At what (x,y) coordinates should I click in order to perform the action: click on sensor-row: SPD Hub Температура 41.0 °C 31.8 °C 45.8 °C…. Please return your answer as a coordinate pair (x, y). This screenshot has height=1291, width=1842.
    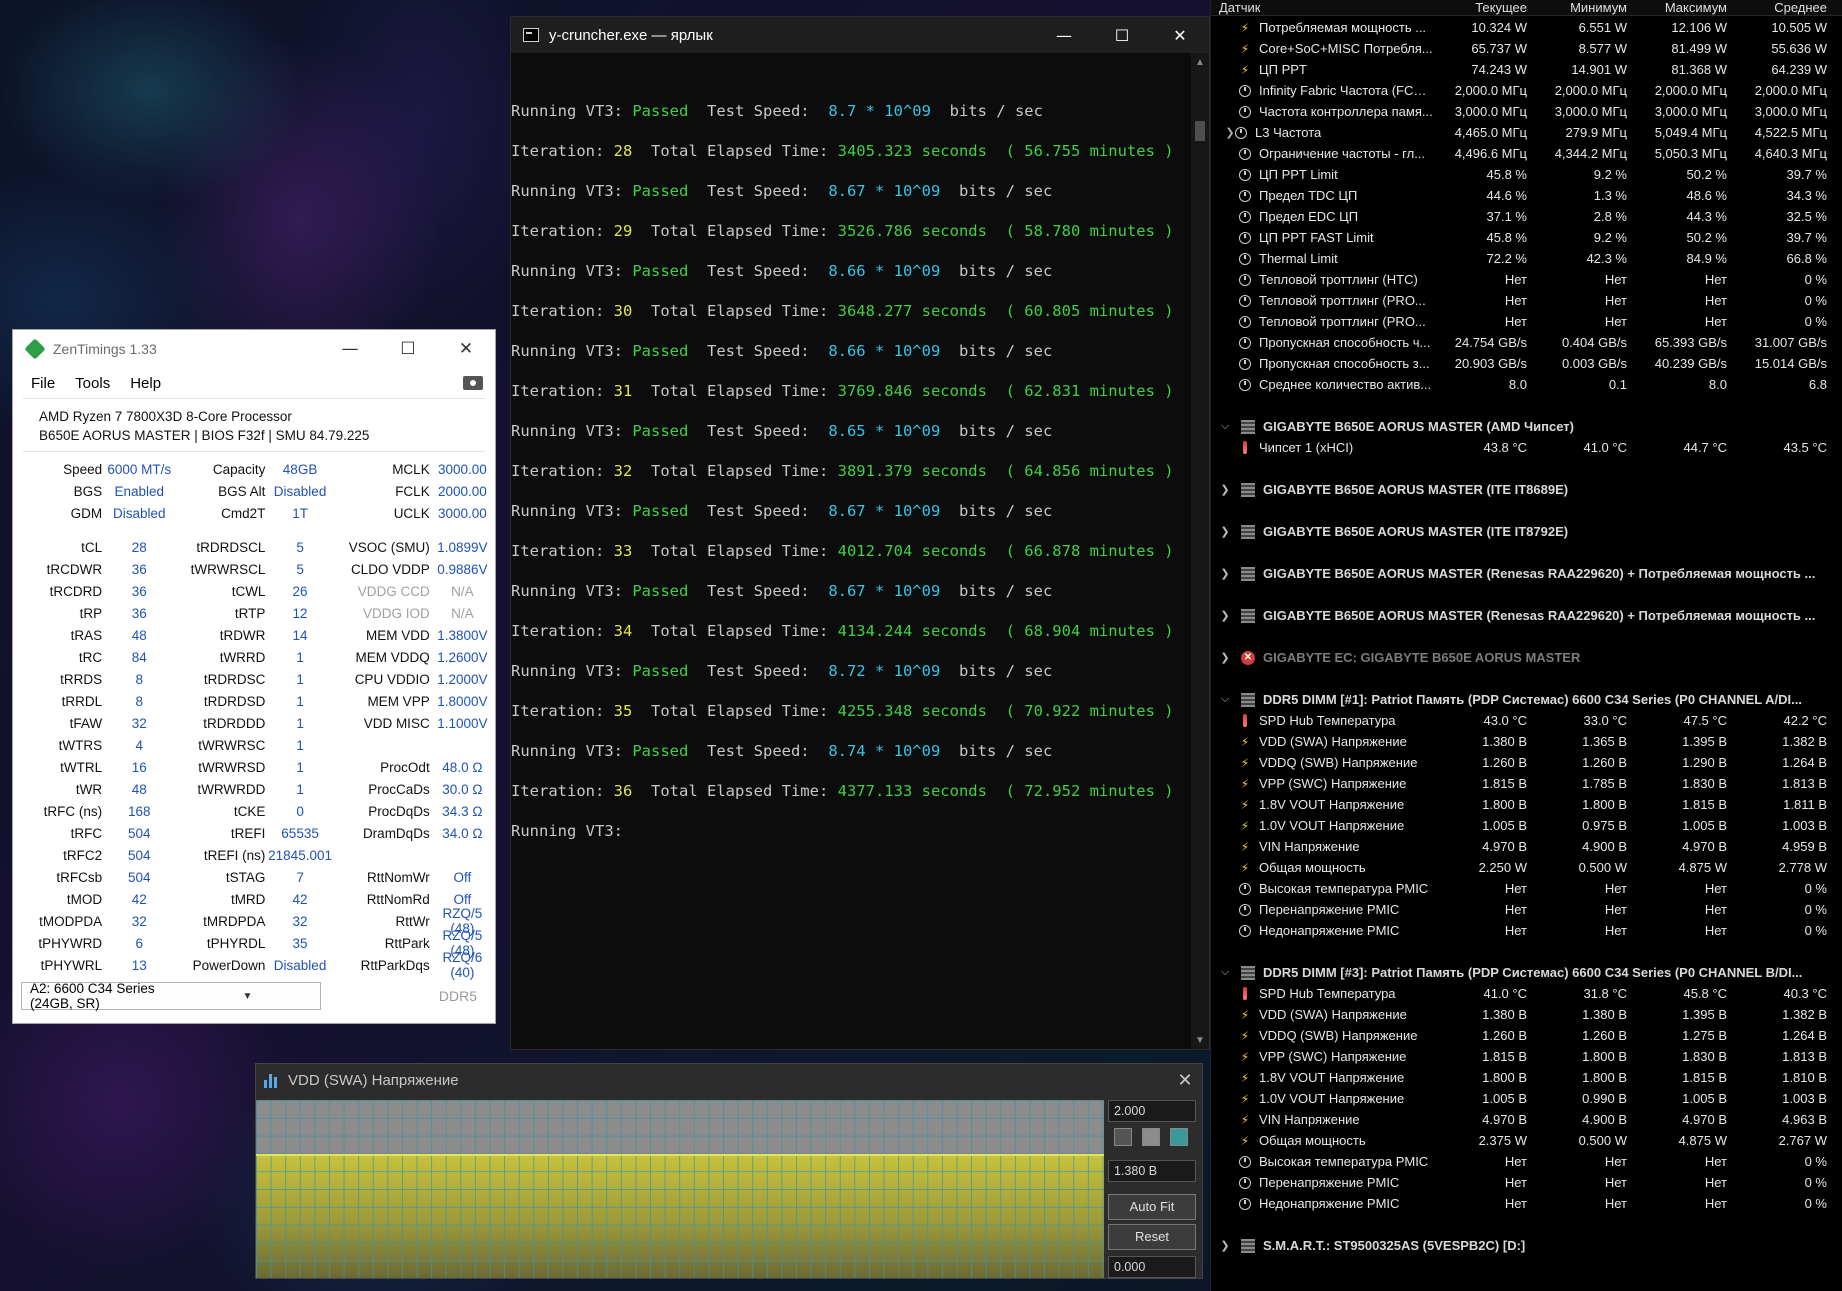
    Looking at the image, I should click on (1526, 993).